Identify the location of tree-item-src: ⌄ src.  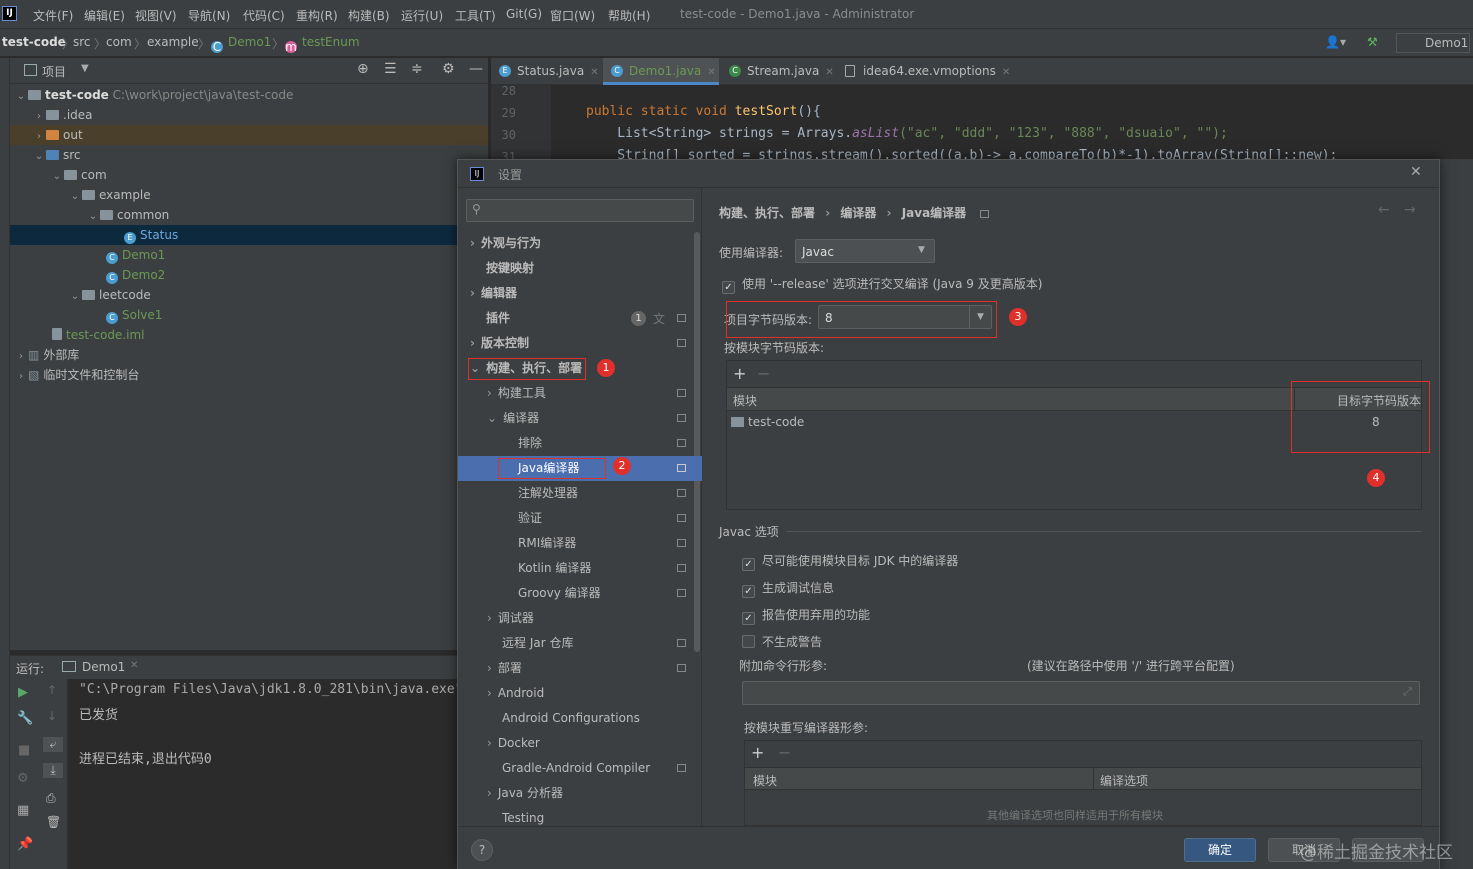
(249, 155).